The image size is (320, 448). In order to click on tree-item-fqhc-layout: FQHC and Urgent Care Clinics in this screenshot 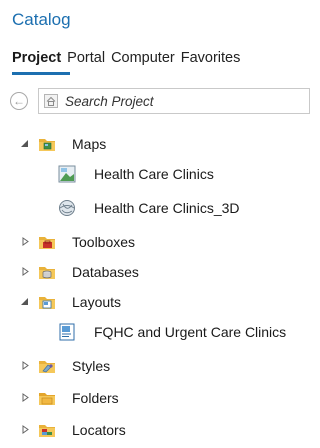, I will do `click(155, 332)`.